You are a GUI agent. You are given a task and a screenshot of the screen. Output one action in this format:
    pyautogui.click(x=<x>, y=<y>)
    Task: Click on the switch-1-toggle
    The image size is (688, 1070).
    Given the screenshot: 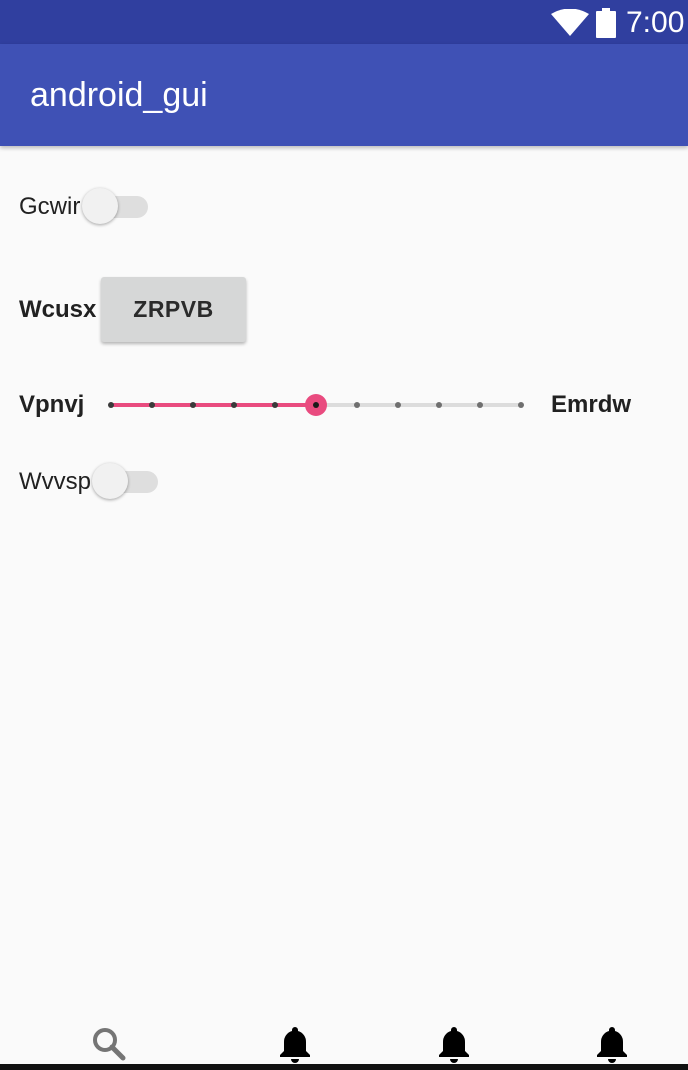 What is the action you would take?
    pyautogui.click(x=115, y=207)
    